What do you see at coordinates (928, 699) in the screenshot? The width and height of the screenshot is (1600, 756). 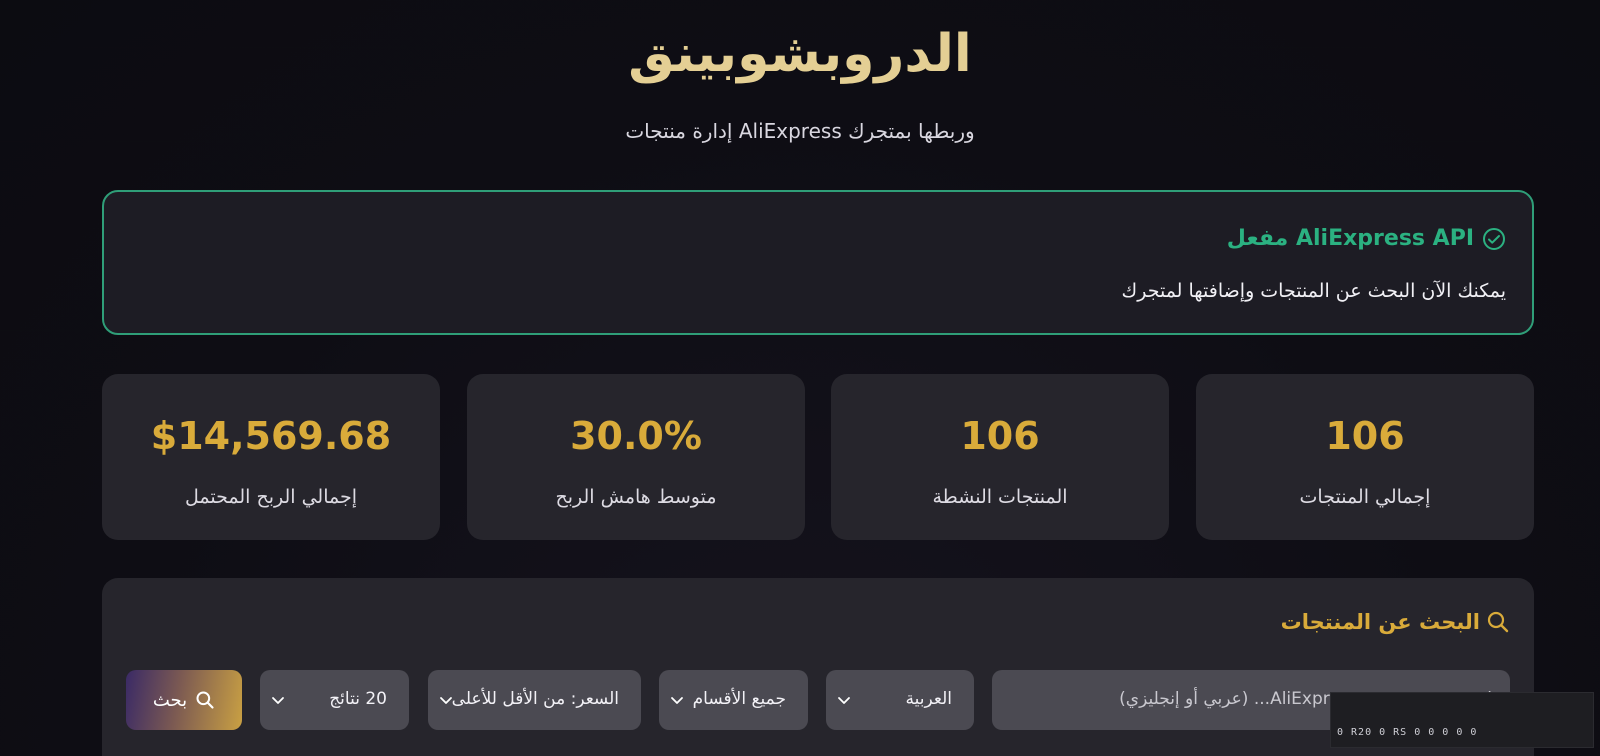 I see `language-select-value: العربية` at bounding box center [928, 699].